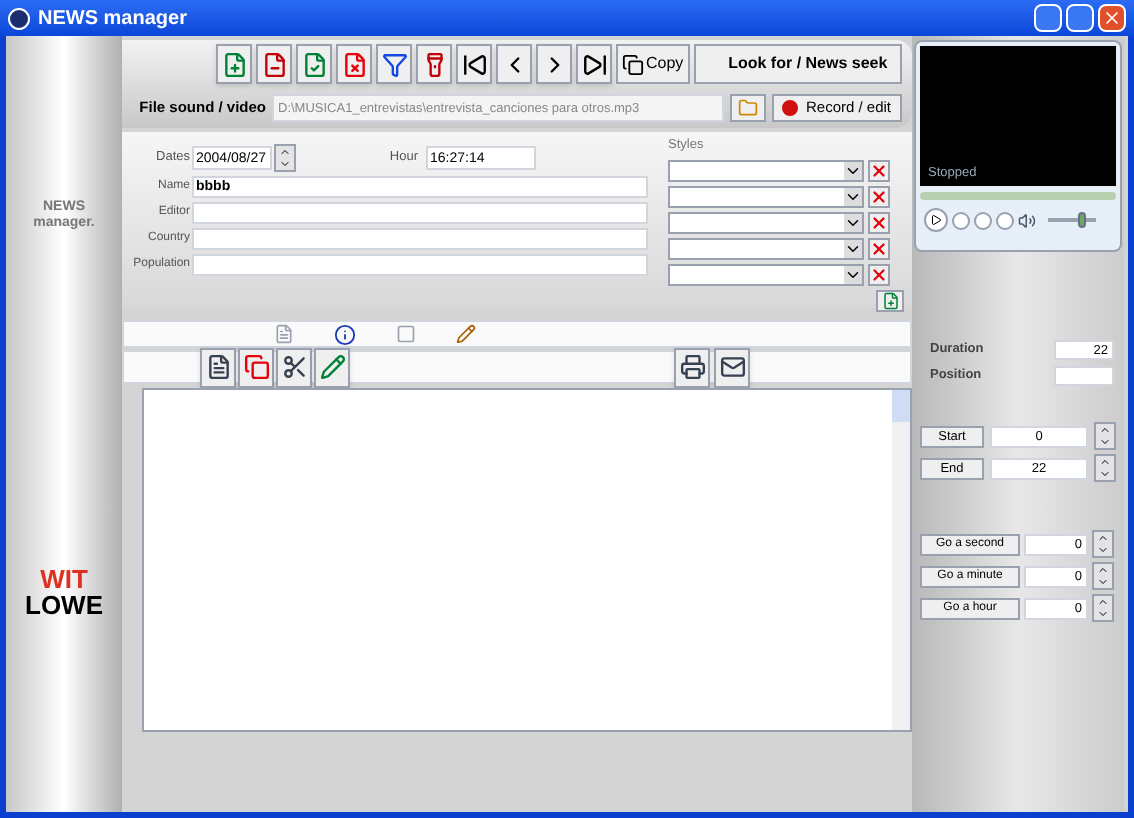 Image resolution: width=1134 pixels, height=818 pixels. I want to click on close-icon, so click(1112, 18).